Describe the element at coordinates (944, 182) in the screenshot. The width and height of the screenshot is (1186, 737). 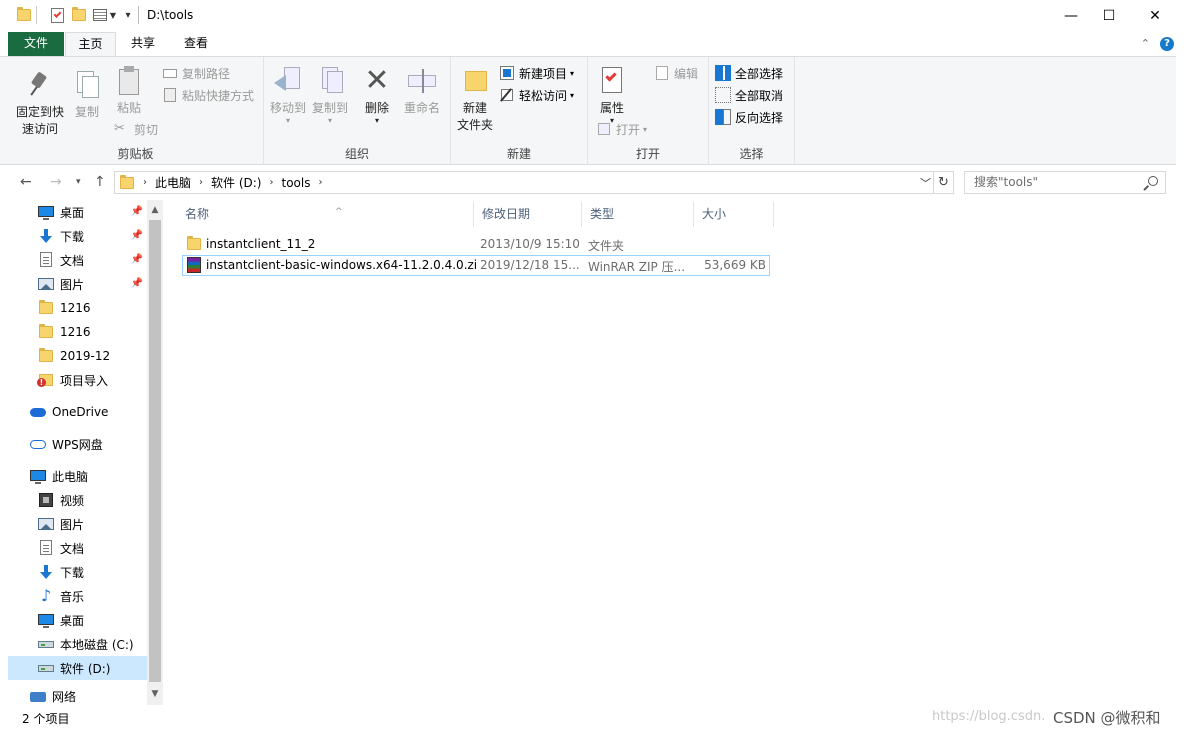
I see `refresh-icon: ↻` at that location.